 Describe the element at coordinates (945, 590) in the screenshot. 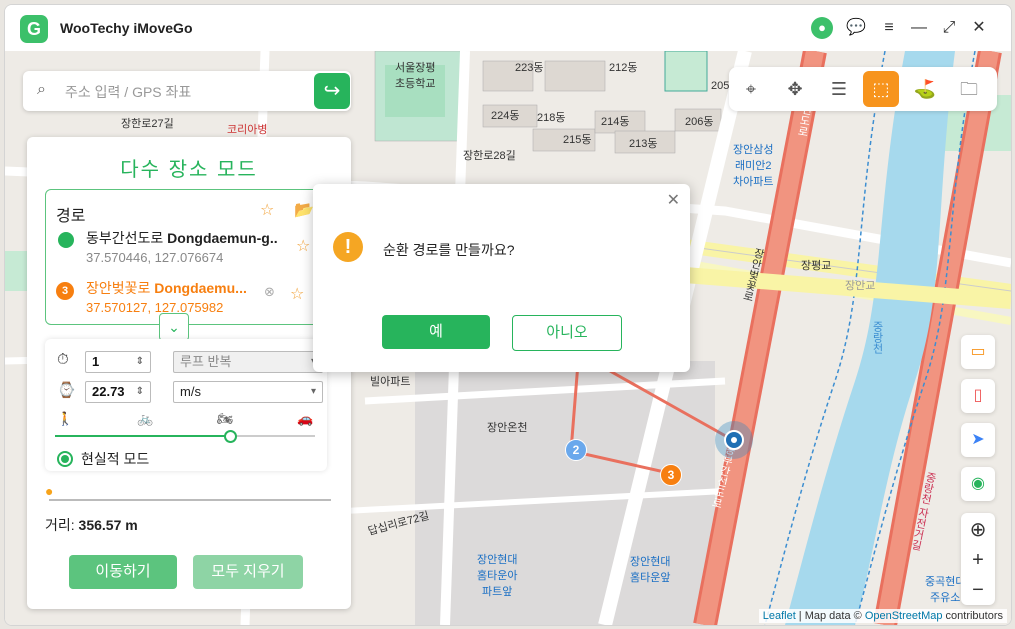

I see `map-label-bus3: 중곡현대 주유소` at that location.